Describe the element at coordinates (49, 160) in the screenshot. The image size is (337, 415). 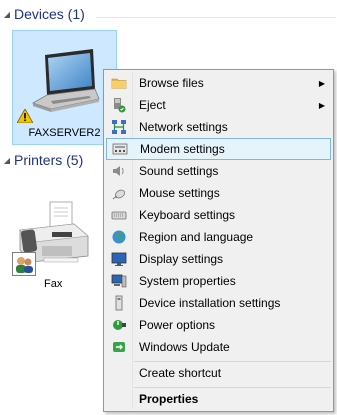
I see `printers-group-title: Printers (5)` at that location.